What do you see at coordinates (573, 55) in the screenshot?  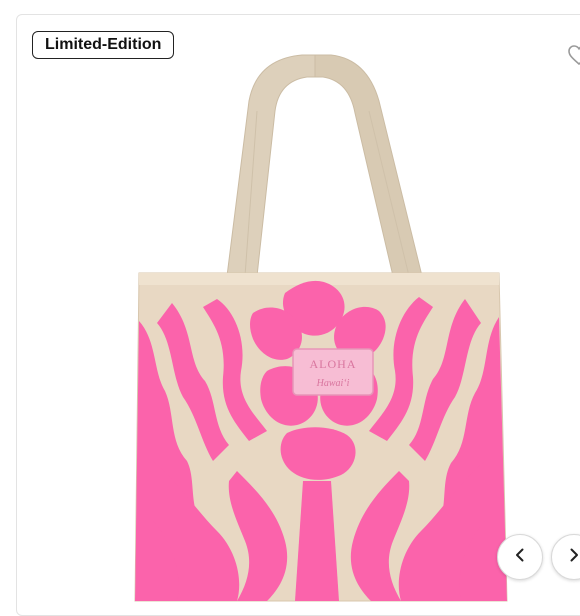 I see `heart-outline-icon` at bounding box center [573, 55].